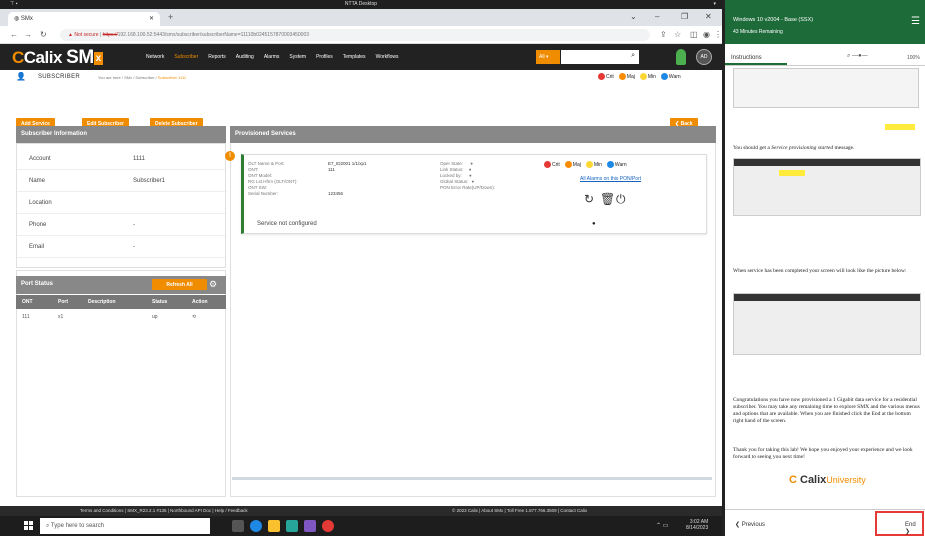 This screenshot has width=925, height=536. I want to click on end-button: End ❯, so click(899, 523).